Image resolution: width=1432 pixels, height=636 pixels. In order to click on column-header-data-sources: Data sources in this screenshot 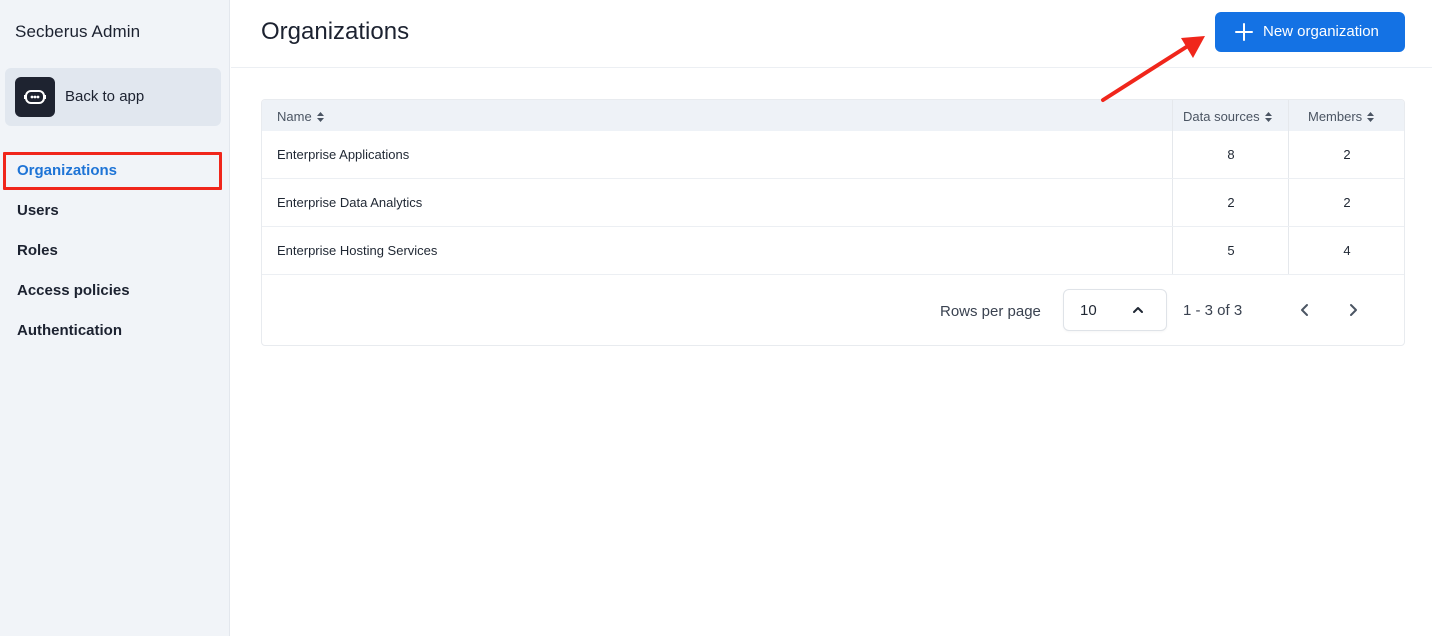, I will do `click(1227, 116)`.